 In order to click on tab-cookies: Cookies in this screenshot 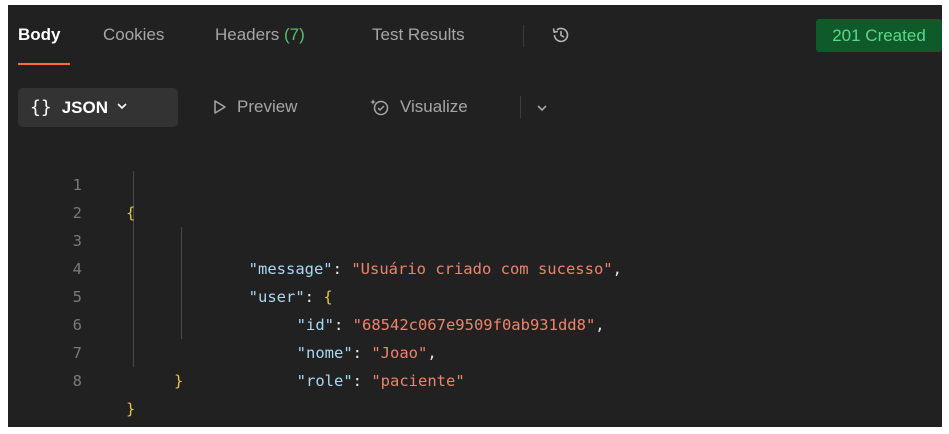, I will do `click(133, 35)`.